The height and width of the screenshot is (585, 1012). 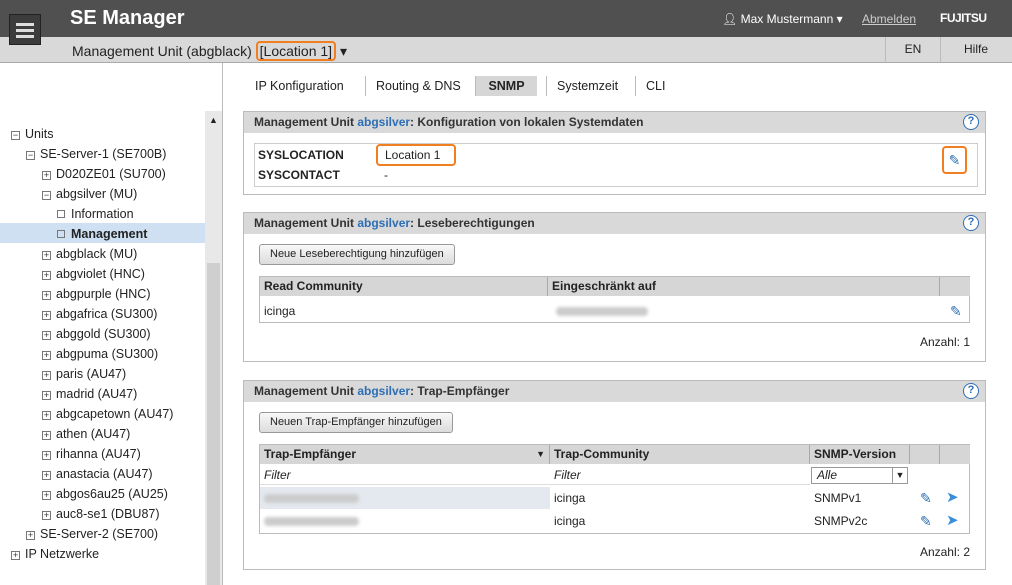 What do you see at coordinates (976, 49) in the screenshot?
I see `help-button: Hilfe` at bounding box center [976, 49].